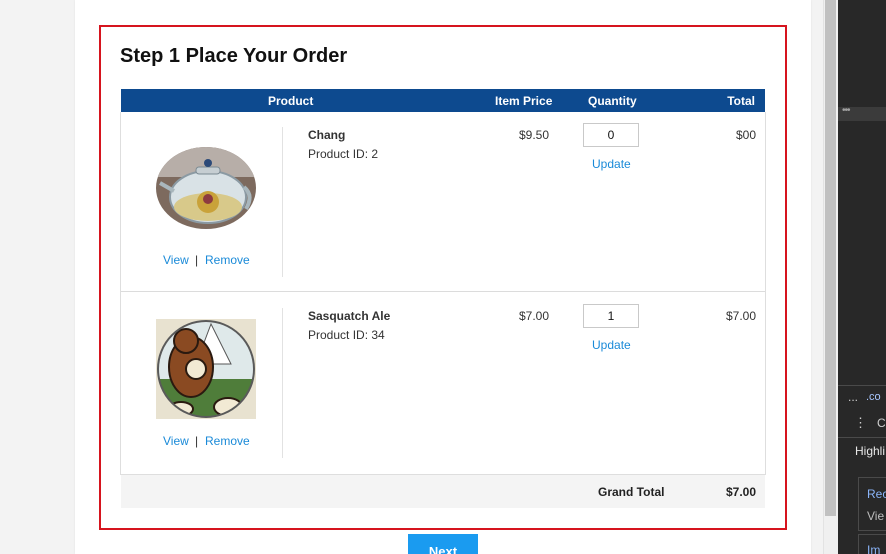 The width and height of the screenshot is (886, 554). I want to click on page-title: Step 1 Place Your Order, so click(234, 56).